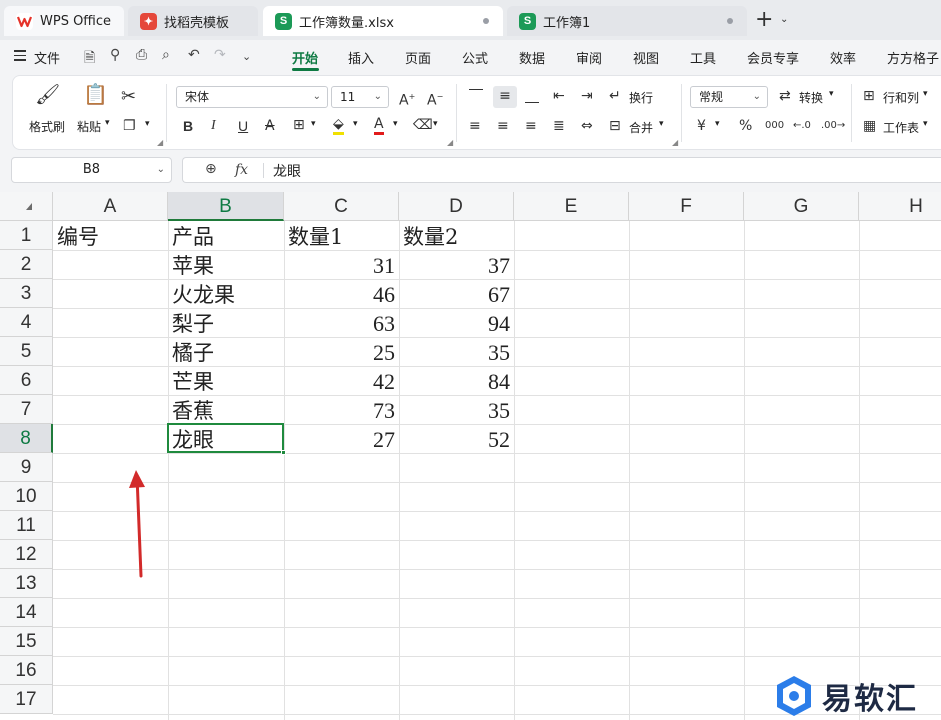  Describe the element at coordinates (476, 96) in the screenshot. I see `align-top-icon: ⎺` at that location.